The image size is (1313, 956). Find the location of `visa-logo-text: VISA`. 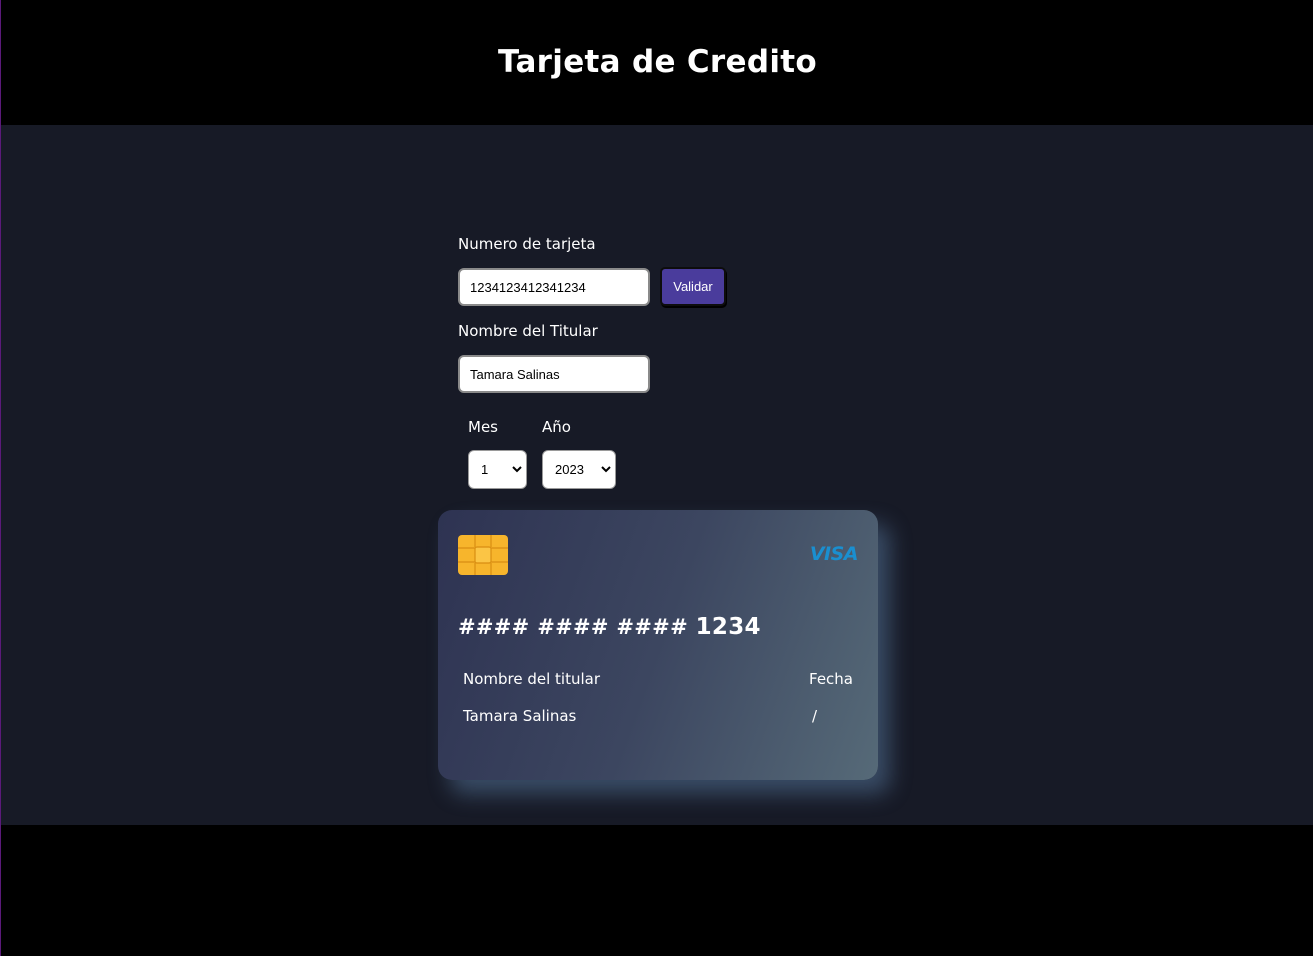

visa-logo-text: VISA is located at coordinates (834, 554).